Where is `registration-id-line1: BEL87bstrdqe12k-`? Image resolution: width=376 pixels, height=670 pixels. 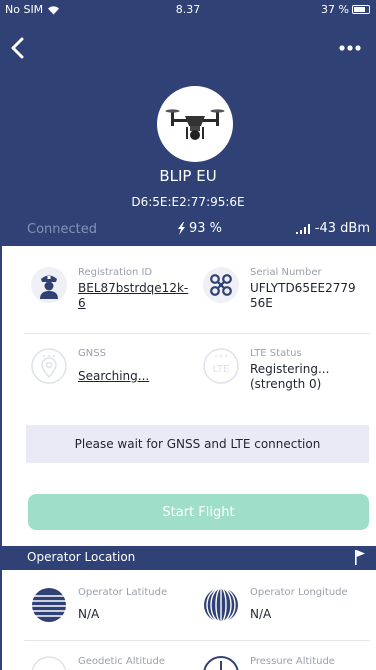
registration-id-line1: BEL87bstrdqe12k- is located at coordinates (133, 288).